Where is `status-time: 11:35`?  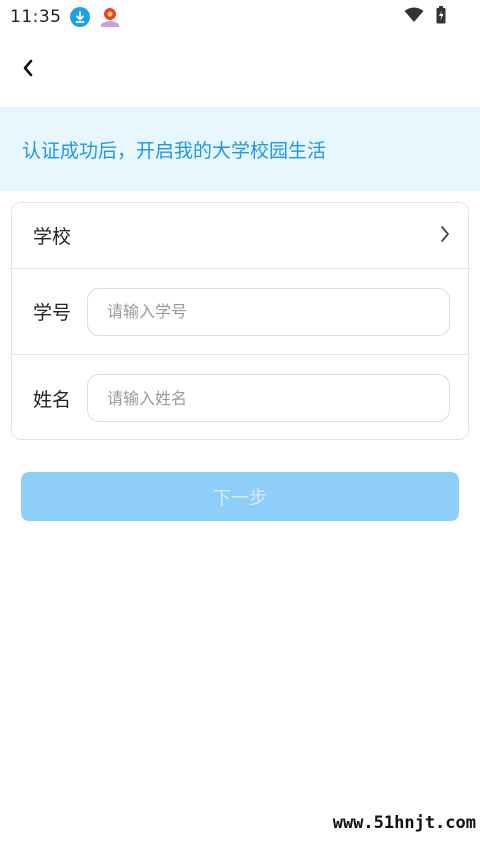
status-time: 11:35 is located at coordinates (36, 17).